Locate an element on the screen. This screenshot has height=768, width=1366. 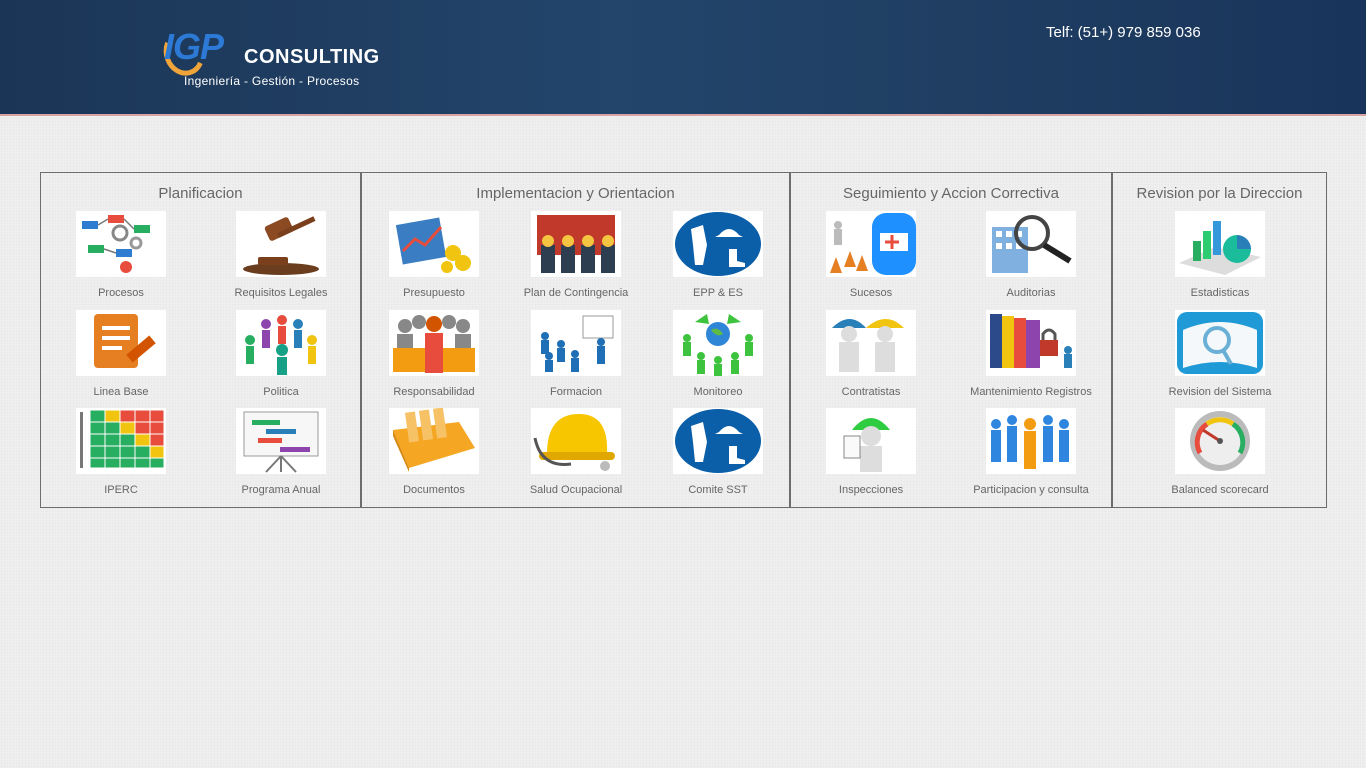
helmet-stethoscope-icon is located at coordinates (576, 441).